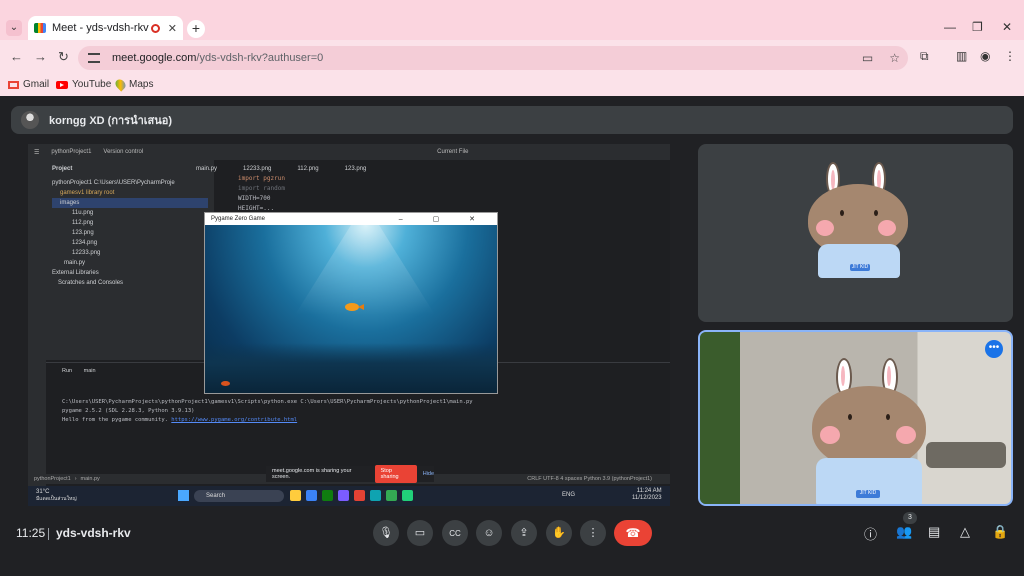 The height and width of the screenshot is (576, 1024). Describe the element at coordinates (869, 481) in the screenshot. I see `bear-shirt` at that location.